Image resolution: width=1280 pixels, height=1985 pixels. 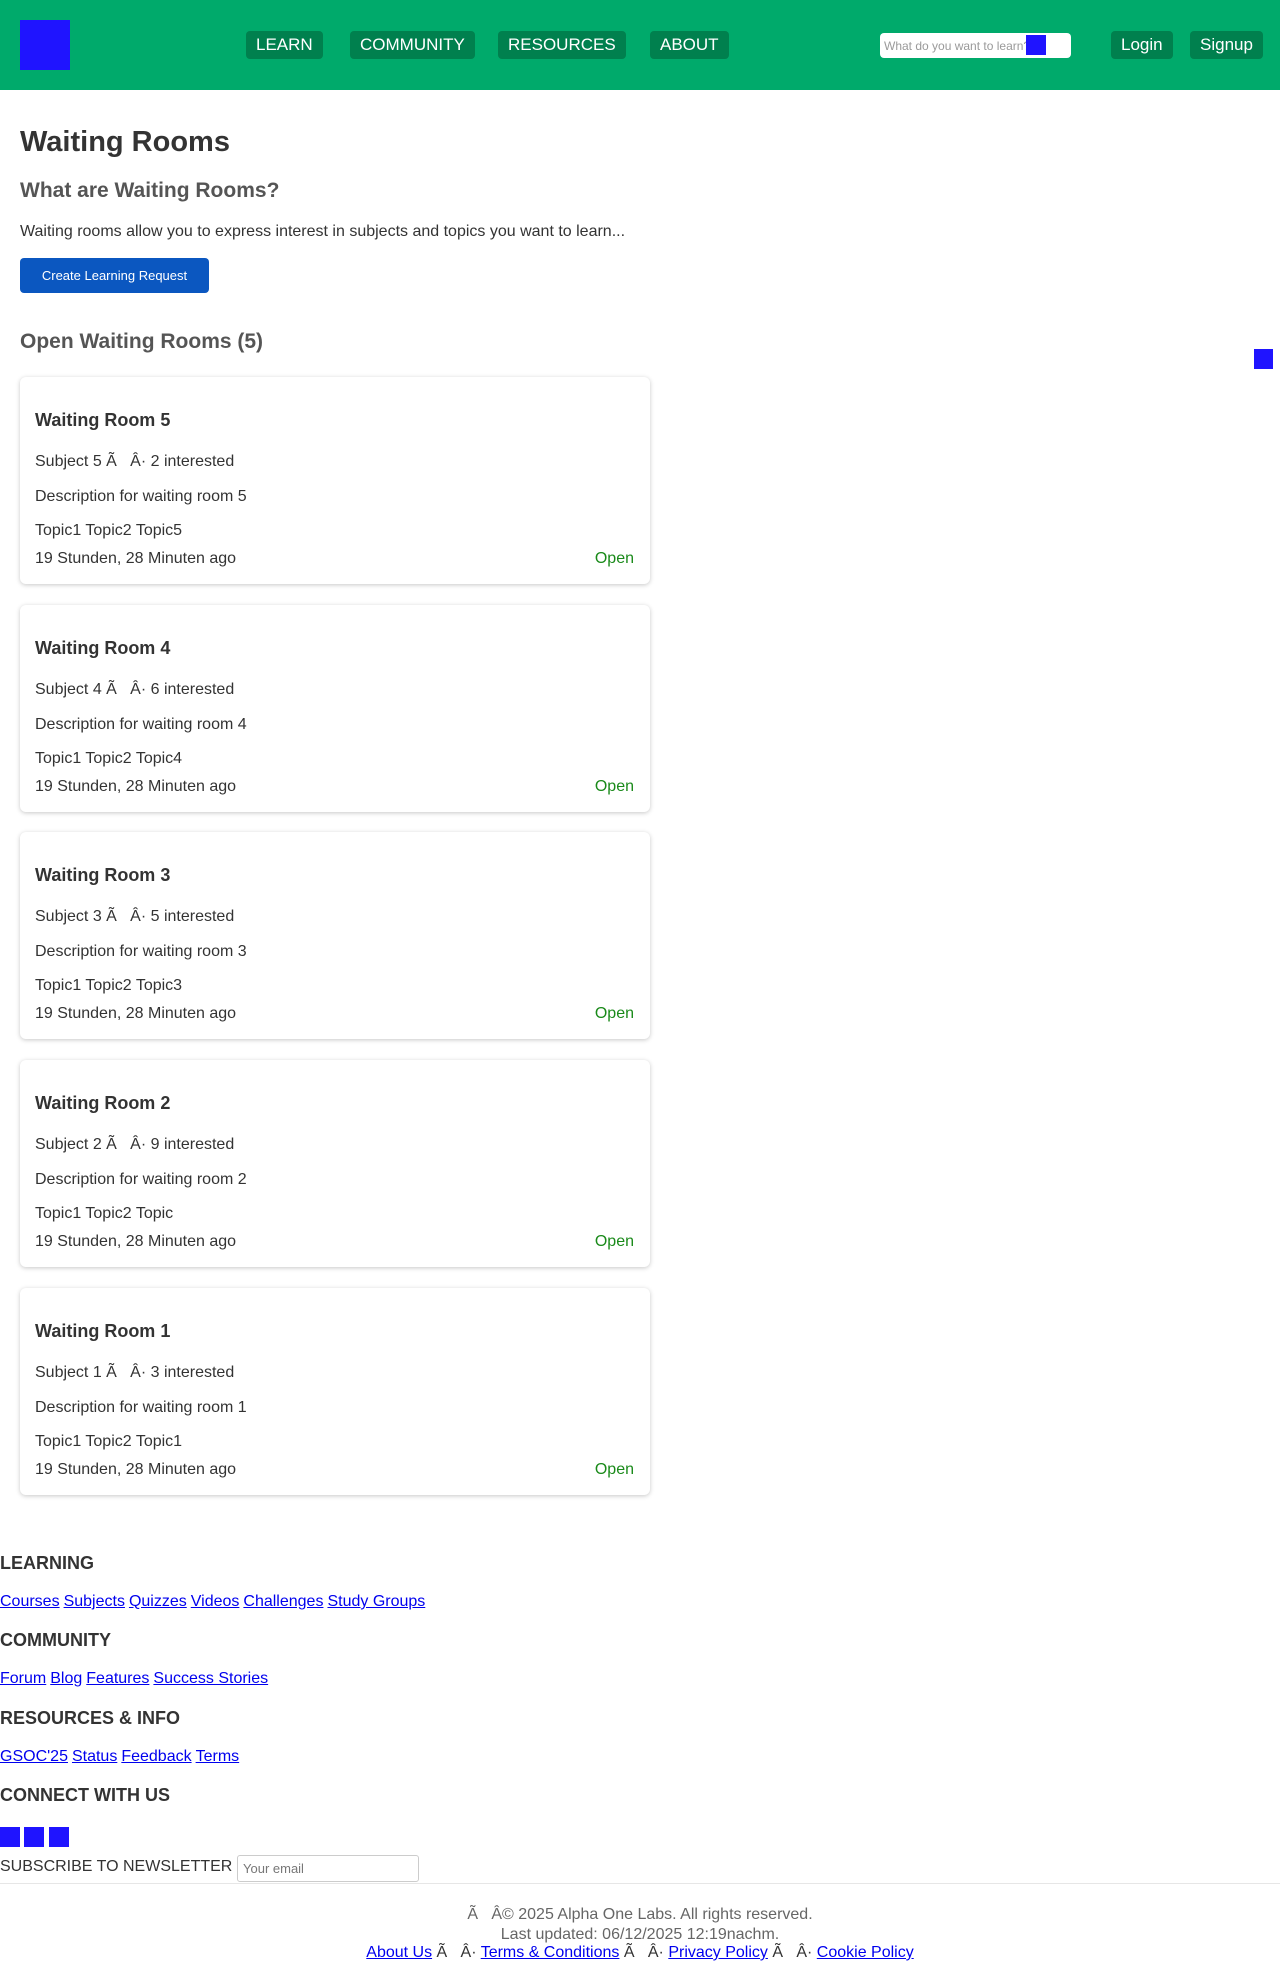 What do you see at coordinates (142, 341) in the screenshot?
I see `open-rooms-heading: Open Waiting Rooms (5)` at bounding box center [142, 341].